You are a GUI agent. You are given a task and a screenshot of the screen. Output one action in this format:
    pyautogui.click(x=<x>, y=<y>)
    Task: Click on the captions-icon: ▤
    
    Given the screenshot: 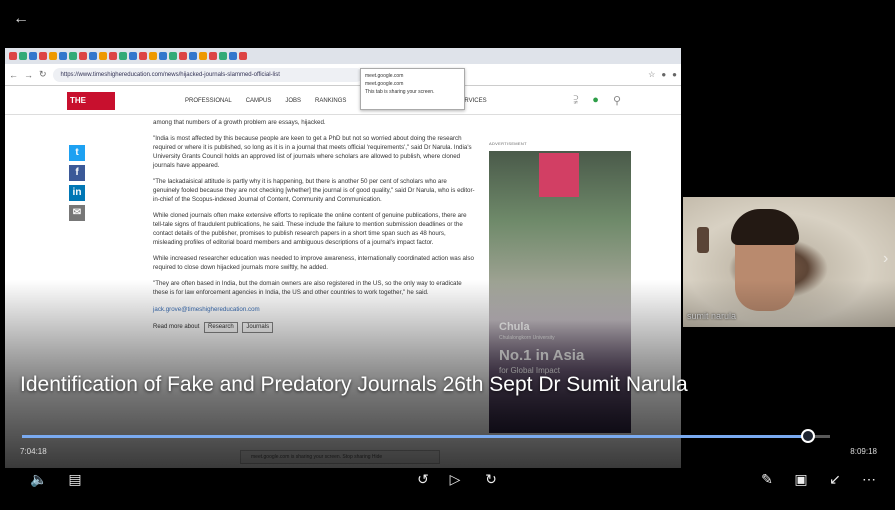 What is the action you would take?
    pyautogui.click(x=75, y=479)
    